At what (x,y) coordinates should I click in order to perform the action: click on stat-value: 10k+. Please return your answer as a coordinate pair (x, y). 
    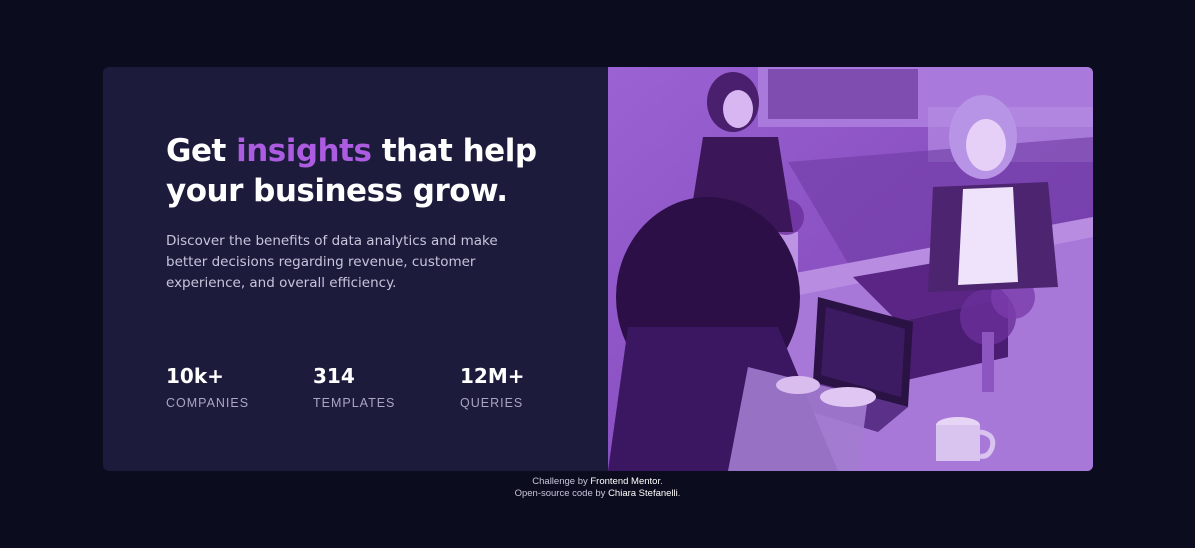
    Looking at the image, I should click on (195, 376).